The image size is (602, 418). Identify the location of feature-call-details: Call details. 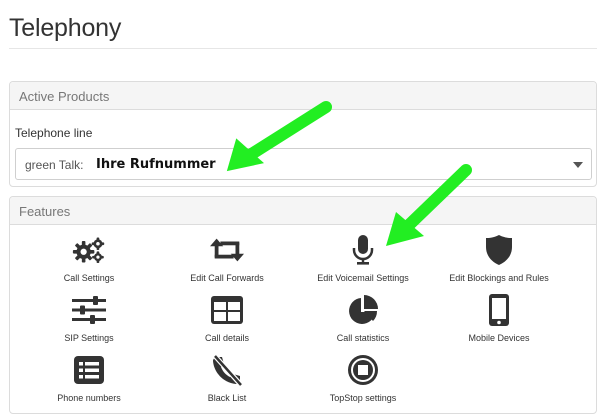
(227, 322).